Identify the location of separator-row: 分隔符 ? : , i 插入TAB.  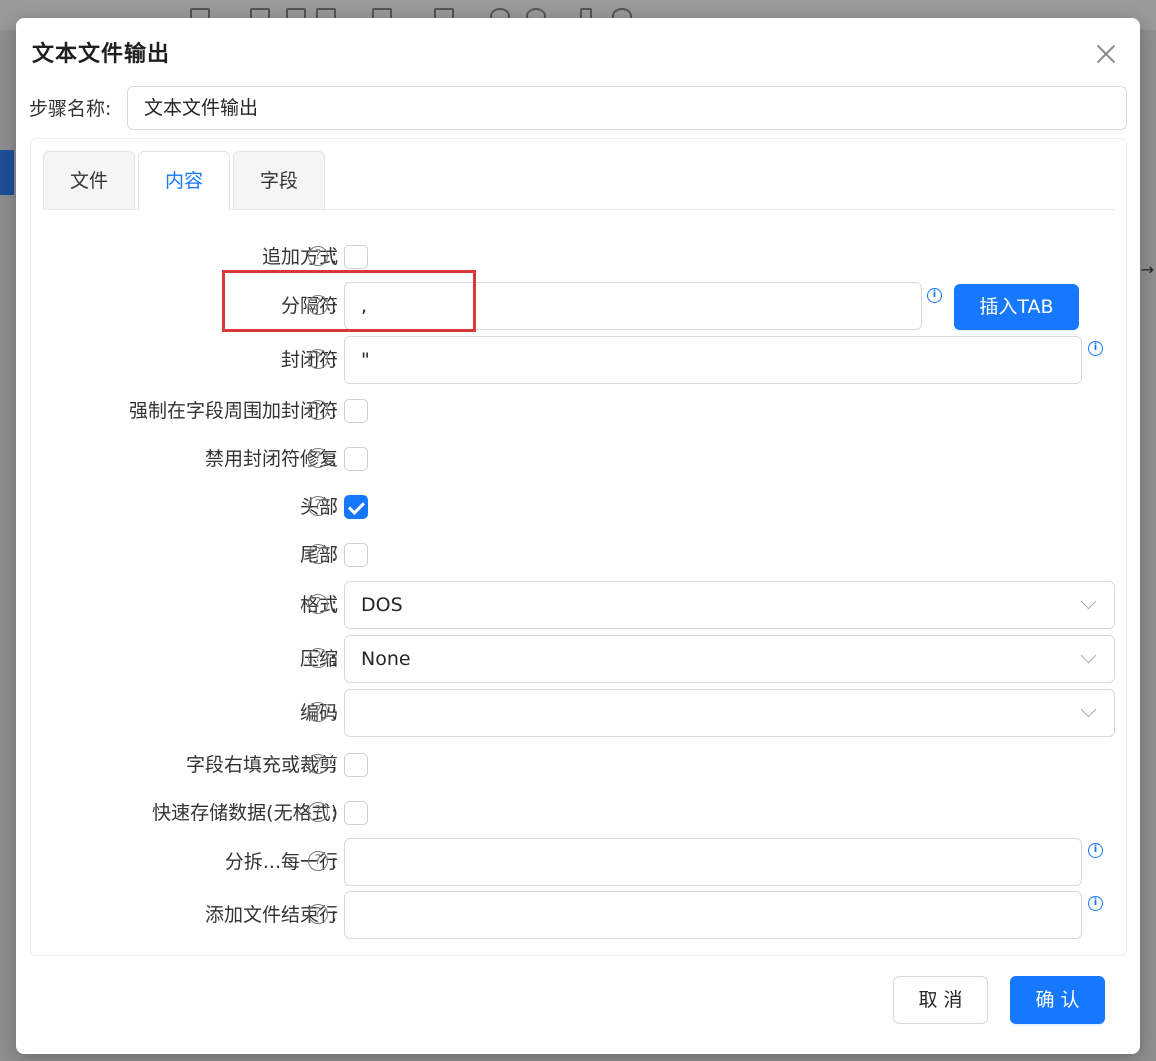
(579, 306).